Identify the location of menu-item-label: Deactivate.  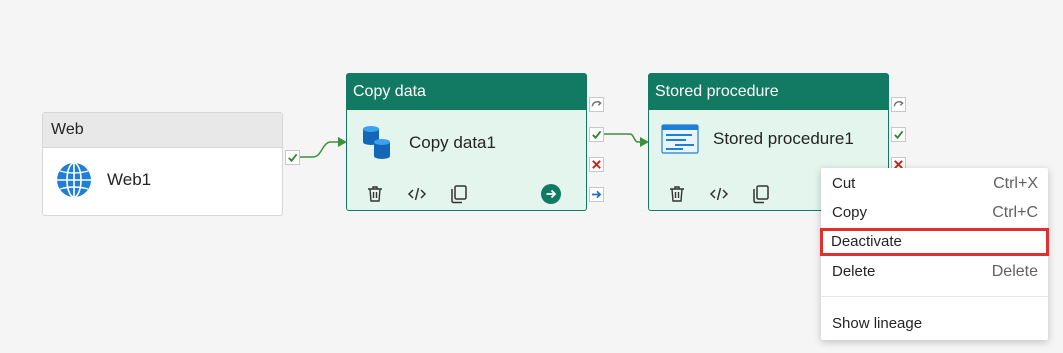
(866, 241).